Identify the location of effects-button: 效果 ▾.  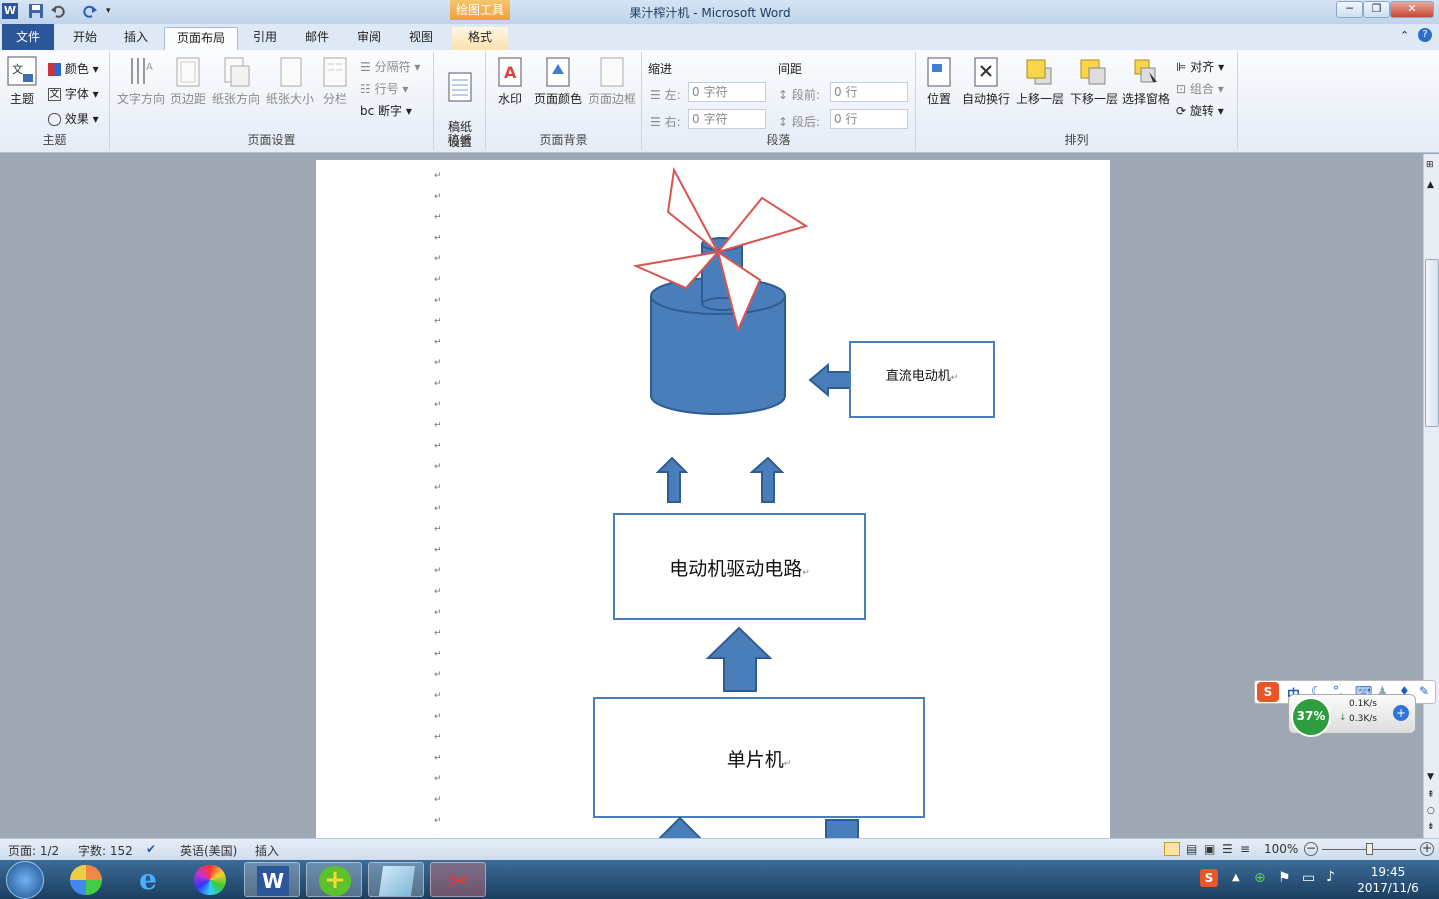
(73, 118).